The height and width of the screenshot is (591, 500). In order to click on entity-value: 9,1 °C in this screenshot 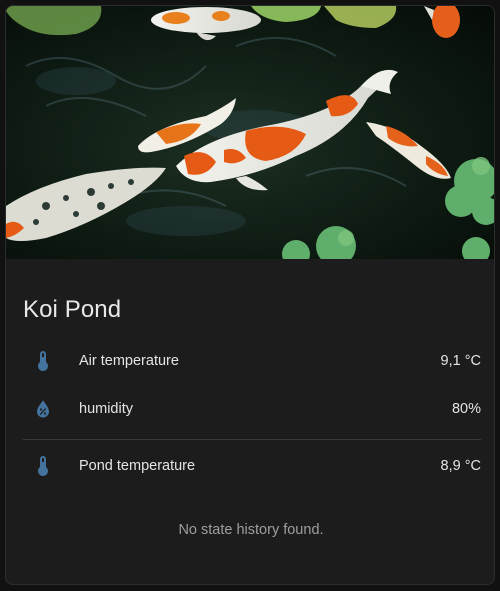, I will do `click(460, 361)`.